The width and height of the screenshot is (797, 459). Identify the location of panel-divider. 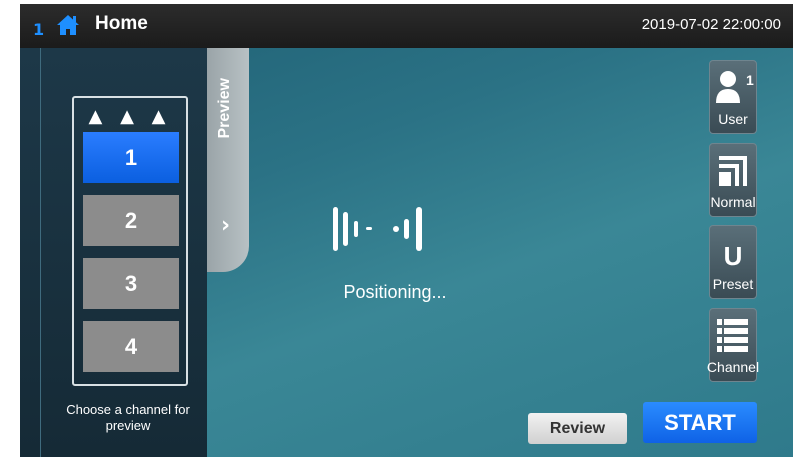
(40, 252).